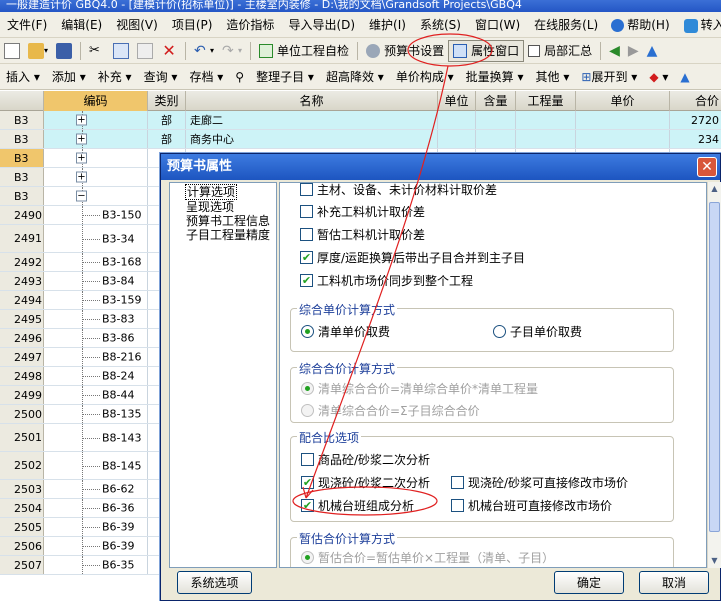  What do you see at coordinates (499, 331) in the screenshot?
I see `radio` at bounding box center [499, 331].